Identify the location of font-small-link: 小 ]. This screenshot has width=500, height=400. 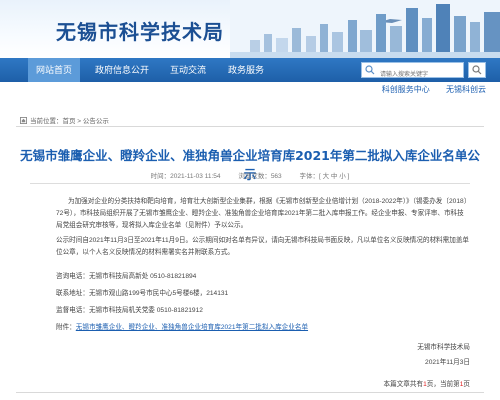
(344, 176).